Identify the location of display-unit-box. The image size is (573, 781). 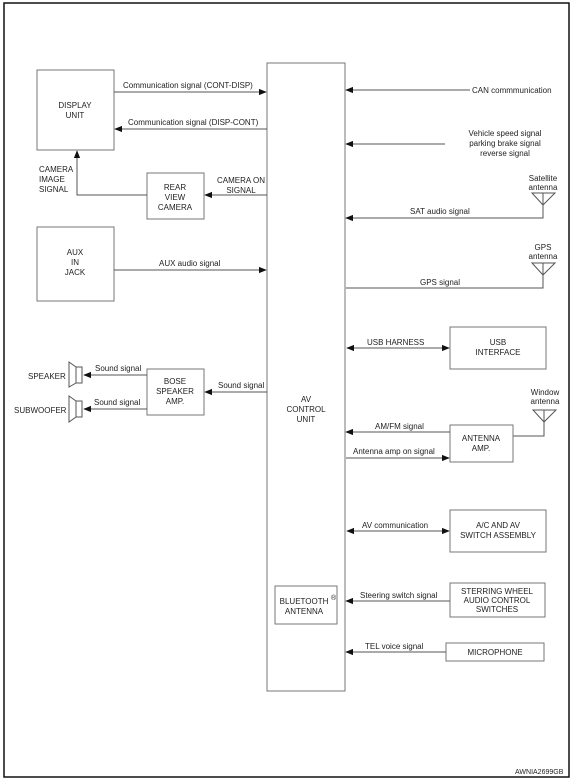
(75, 110).